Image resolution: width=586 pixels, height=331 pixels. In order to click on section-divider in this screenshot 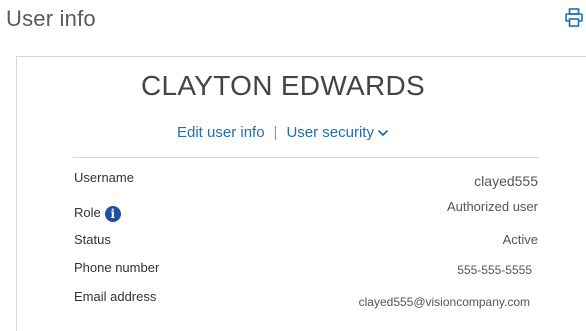, I will do `click(306, 157)`.